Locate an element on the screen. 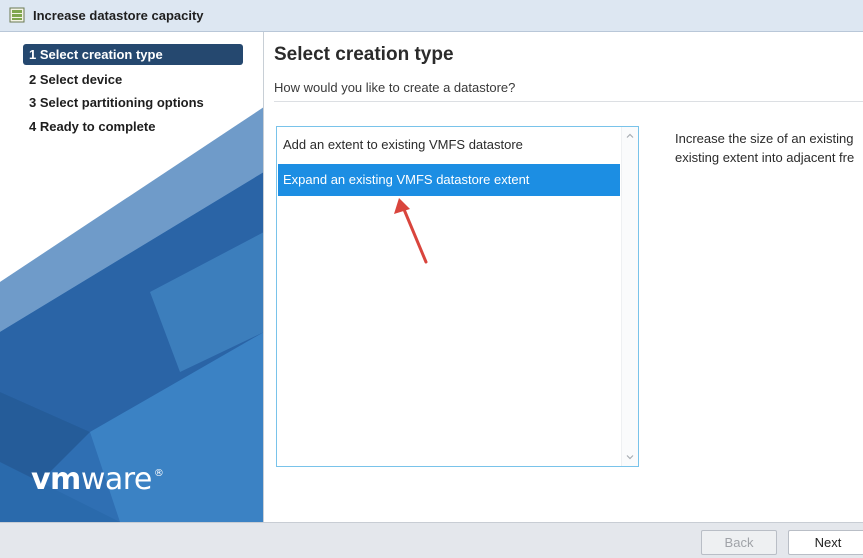  window-title: Increase datastore capacity is located at coordinates (118, 15).